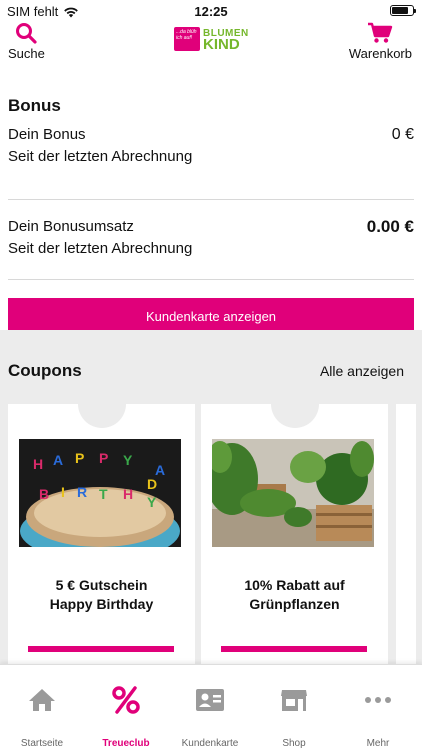 This screenshot has width=422, height=750. Describe the element at coordinates (101, 604) in the screenshot. I see `coupon-title-line2: Happy Birthday` at that location.